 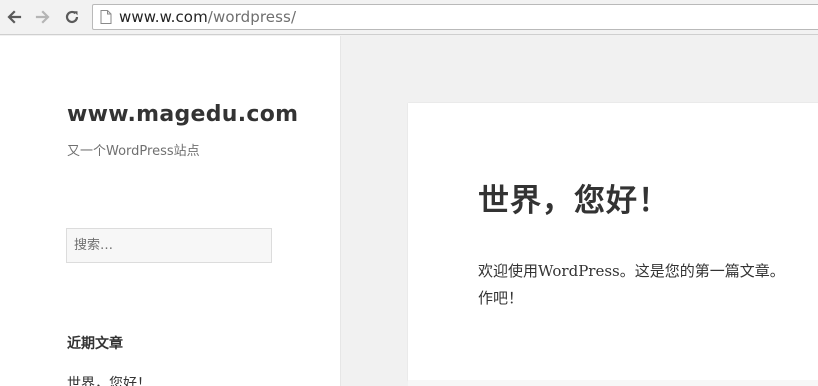 I want to click on url-text: www.w.com/wordpress/, so click(x=207, y=17).